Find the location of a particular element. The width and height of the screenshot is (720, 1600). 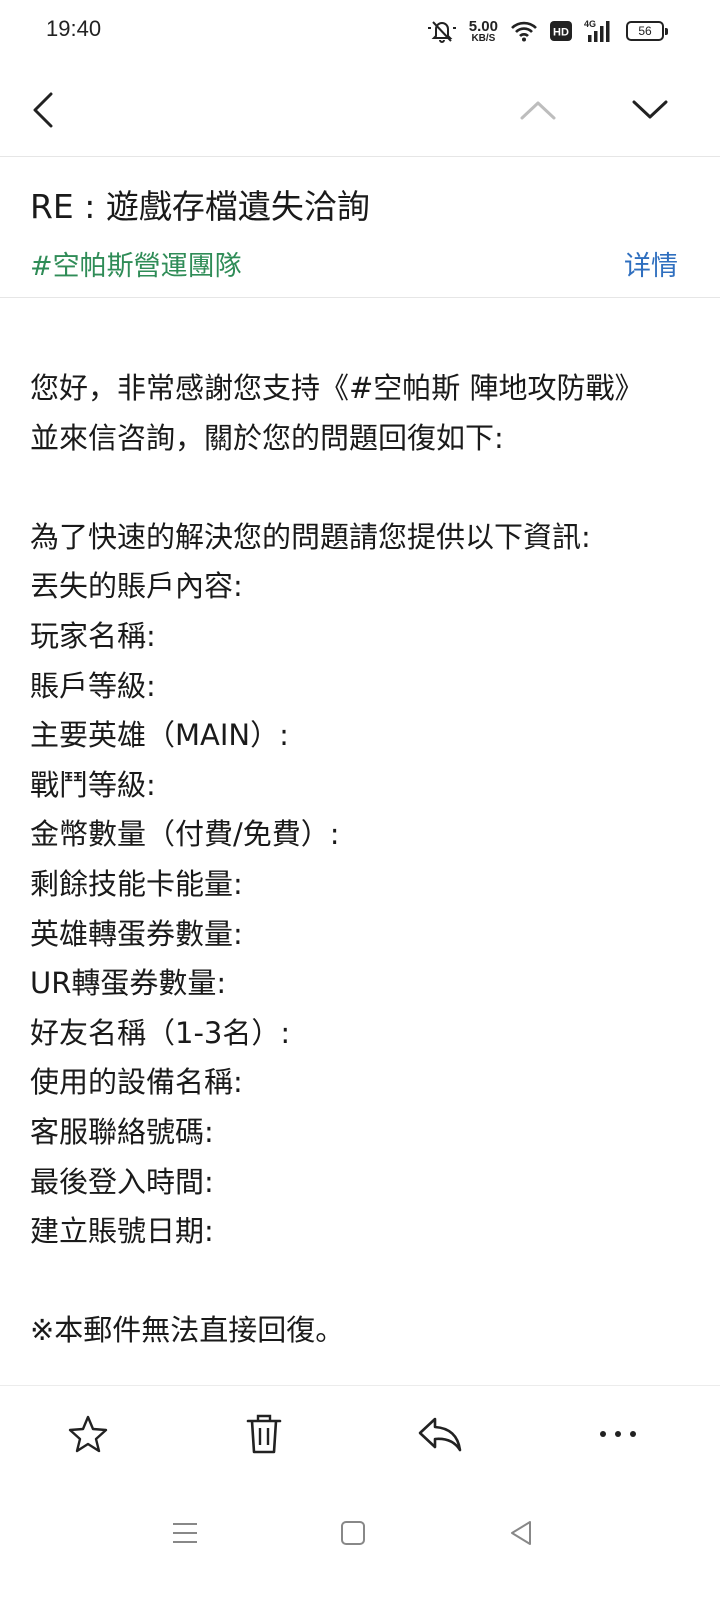

field-line: UR轉蛋券數量: is located at coordinates (128, 983).